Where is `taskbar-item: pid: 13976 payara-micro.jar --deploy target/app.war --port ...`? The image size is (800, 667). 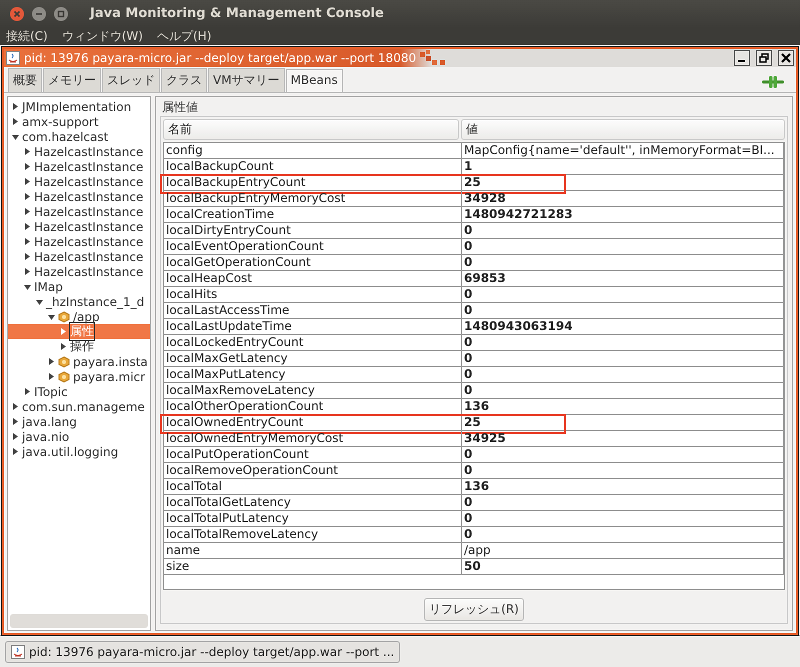
taskbar-item: pid: 13976 payara-micro.jar --deploy target/app.war --port ... is located at coordinates (202, 652).